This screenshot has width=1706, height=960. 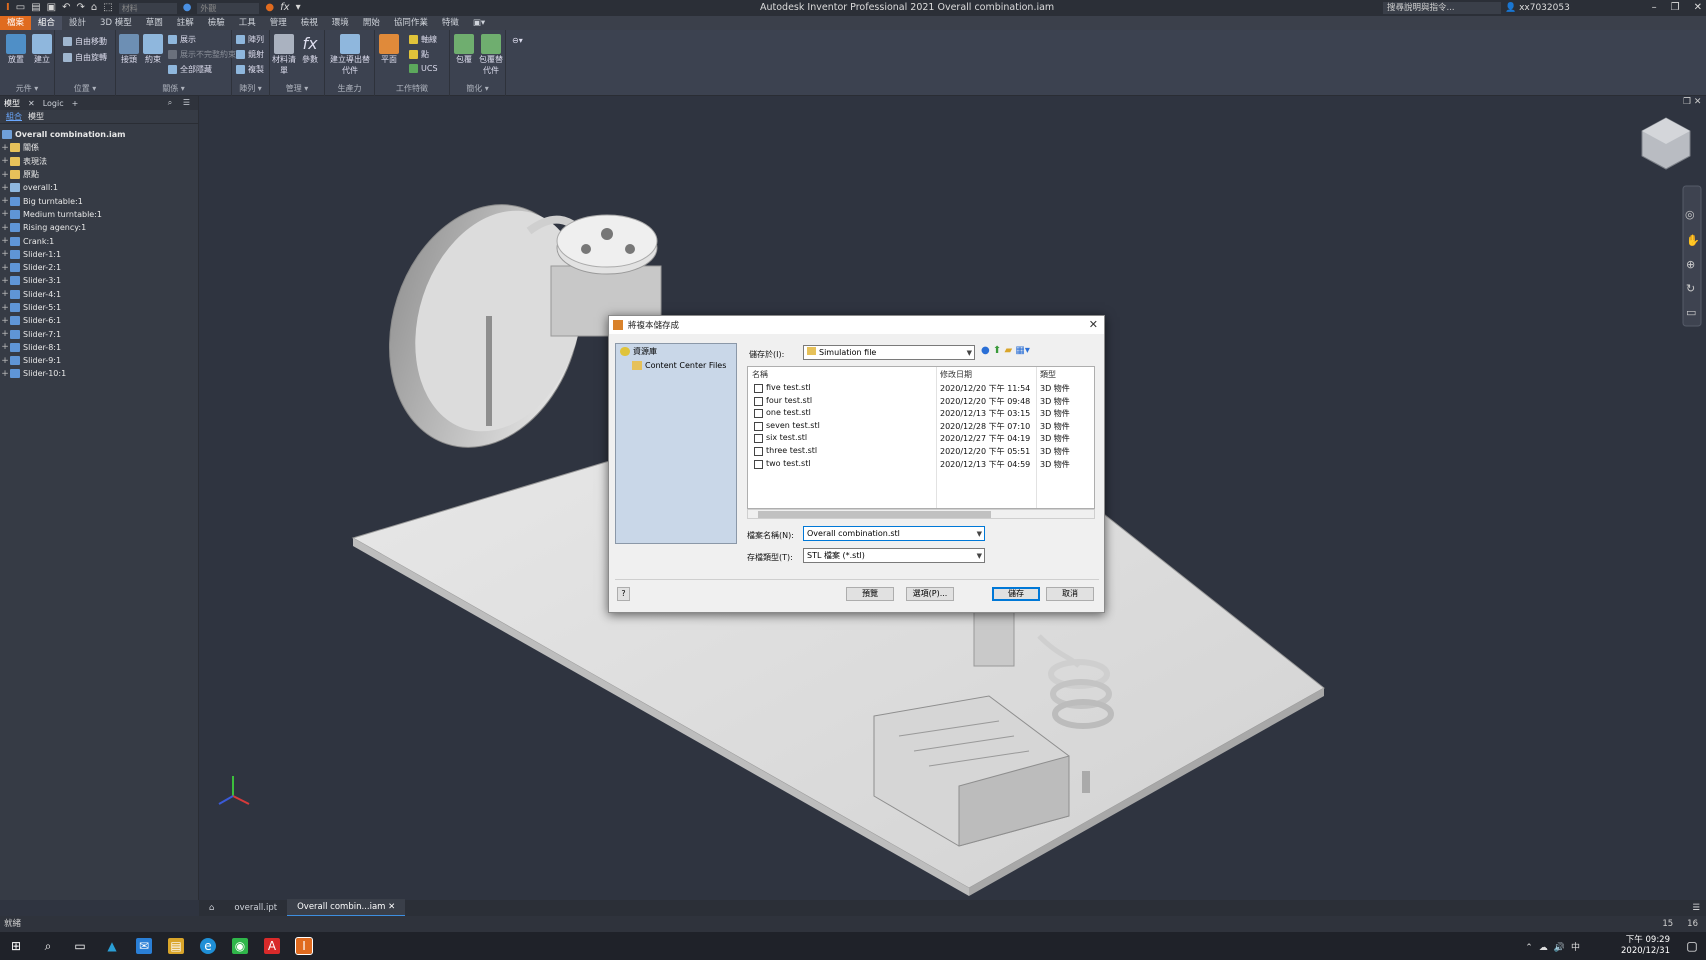 What do you see at coordinates (12, 103) in the screenshot?
I see `tab-model: 模型` at bounding box center [12, 103].